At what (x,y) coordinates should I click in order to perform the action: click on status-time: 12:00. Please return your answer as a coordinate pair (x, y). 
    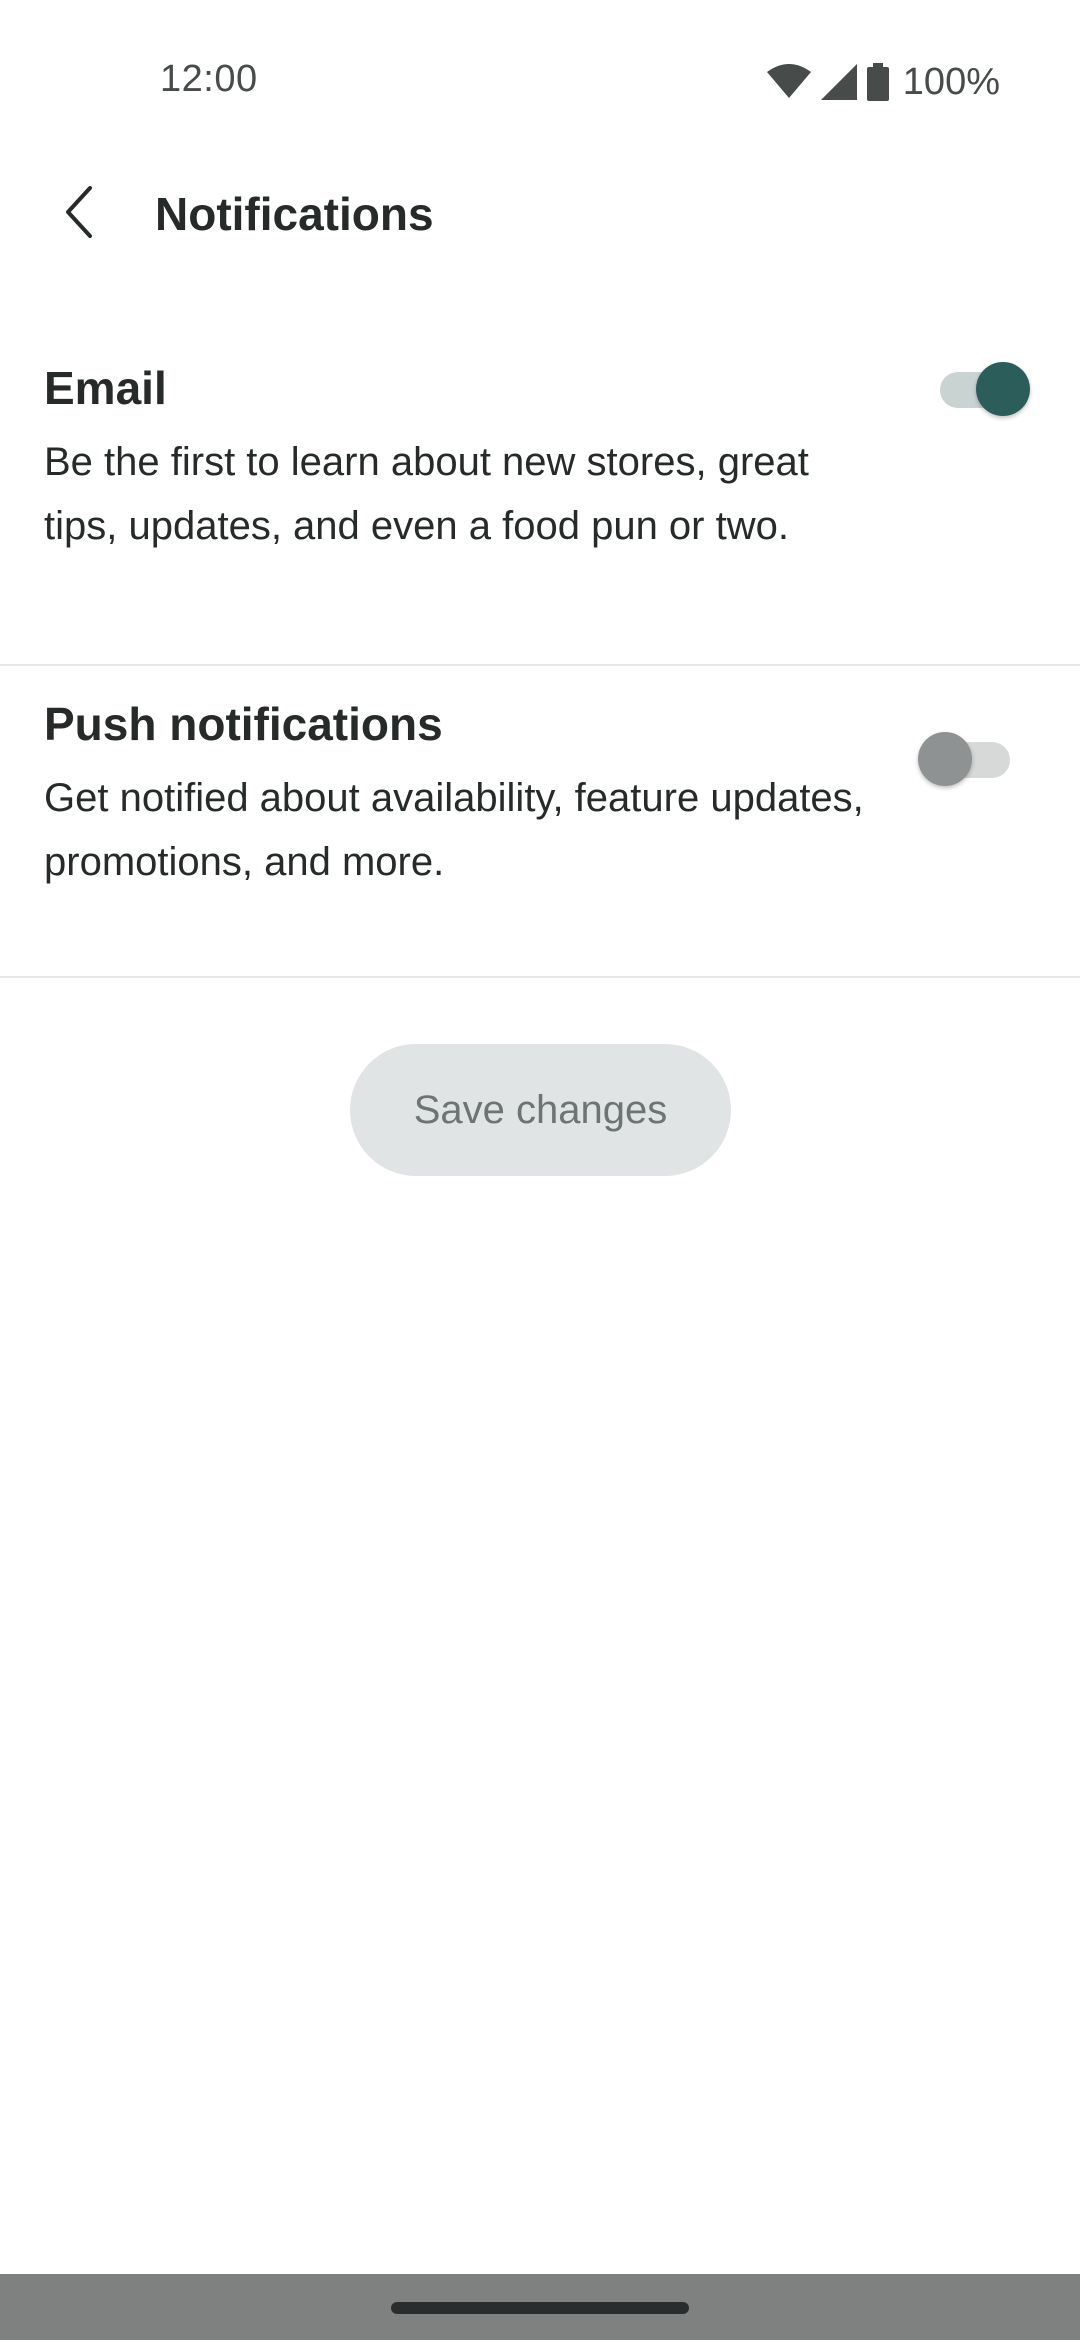
    Looking at the image, I should click on (209, 79).